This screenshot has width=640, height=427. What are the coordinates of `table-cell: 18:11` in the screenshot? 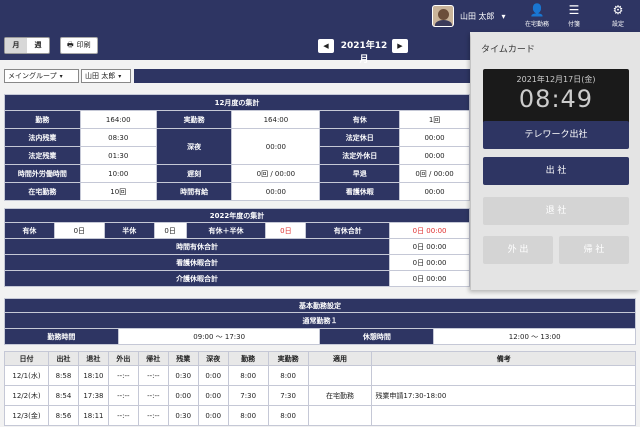 It's located at (93, 415).